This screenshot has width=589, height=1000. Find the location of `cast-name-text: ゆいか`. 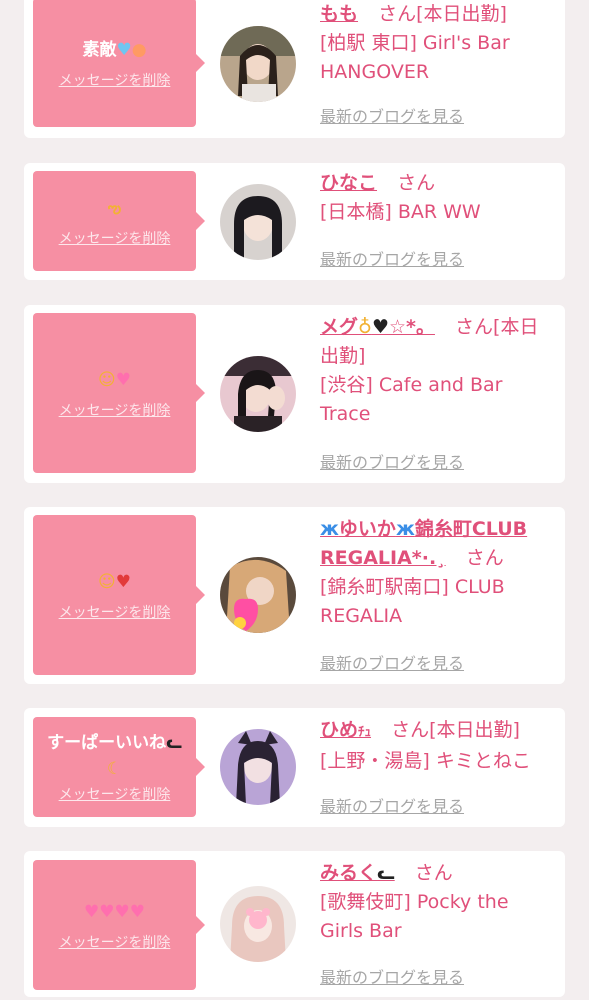

cast-name-text: ゆいか is located at coordinates (367, 529).